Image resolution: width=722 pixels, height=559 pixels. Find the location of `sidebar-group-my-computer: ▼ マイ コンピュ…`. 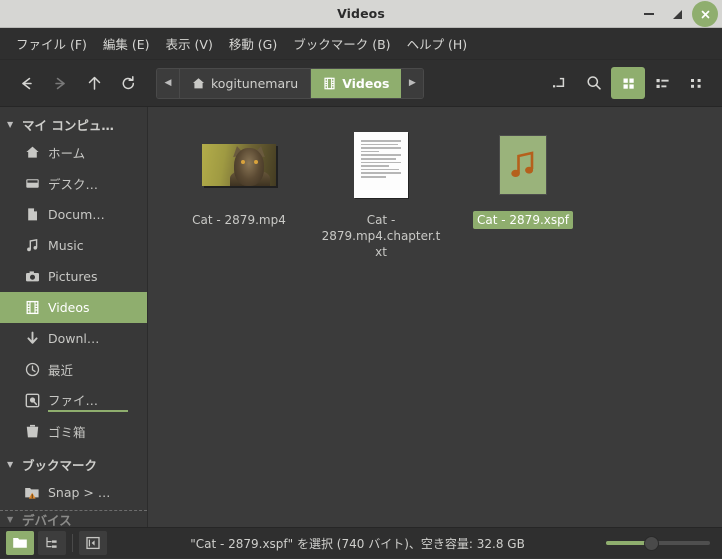

sidebar-group-my-computer: ▼ マイ コンピュ… is located at coordinates (73, 124).